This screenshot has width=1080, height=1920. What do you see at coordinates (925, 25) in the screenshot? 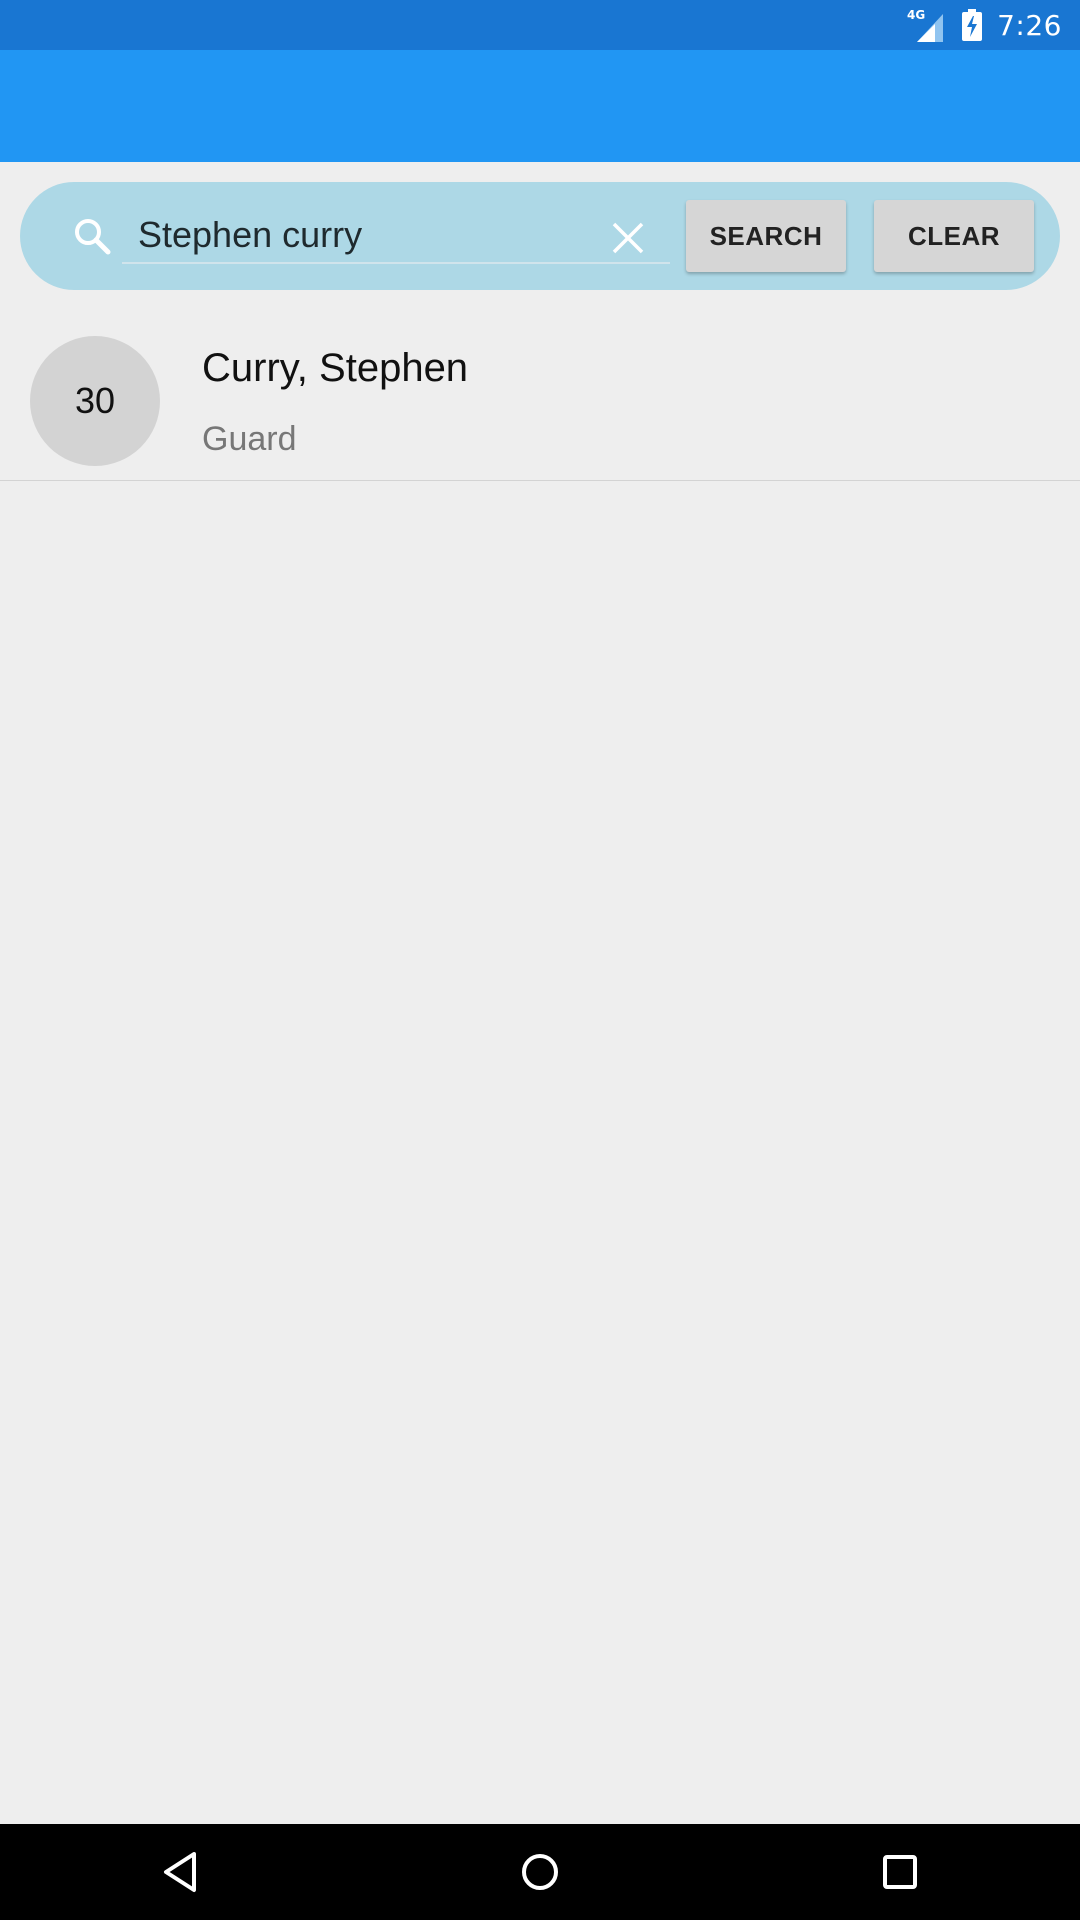
I see `signal-4g-icon: 4G` at bounding box center [925, 25].